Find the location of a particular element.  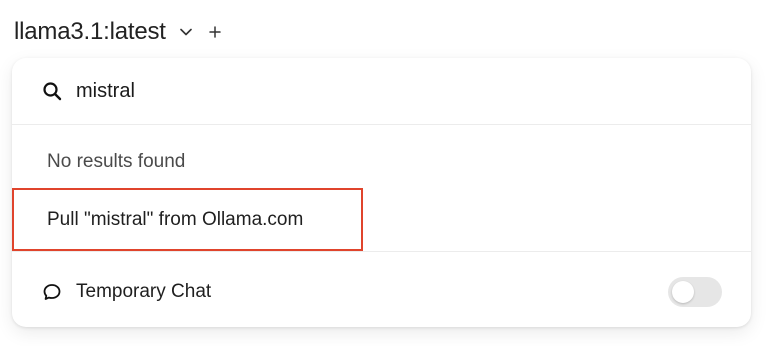

temporary-chat-toggle is located at coordinates (695, 292).